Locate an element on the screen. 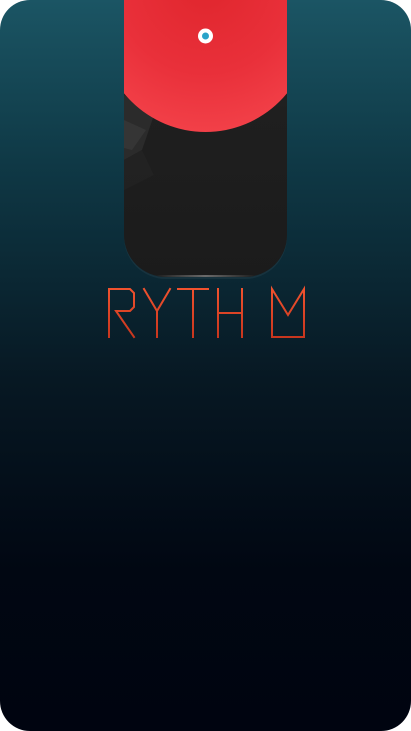  vinyl-record-icon is located at coordinates (205, 95).